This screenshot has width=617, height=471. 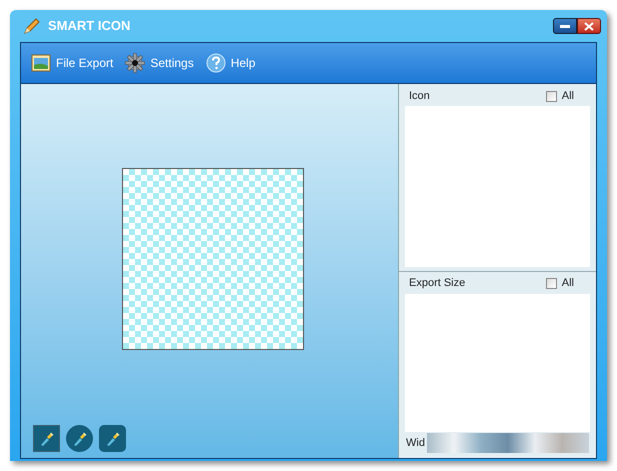 What do you see at coordinates (89, 26) in the screenshot?
I see `window-title: SMART ICON` at bounding box center [89, 26].